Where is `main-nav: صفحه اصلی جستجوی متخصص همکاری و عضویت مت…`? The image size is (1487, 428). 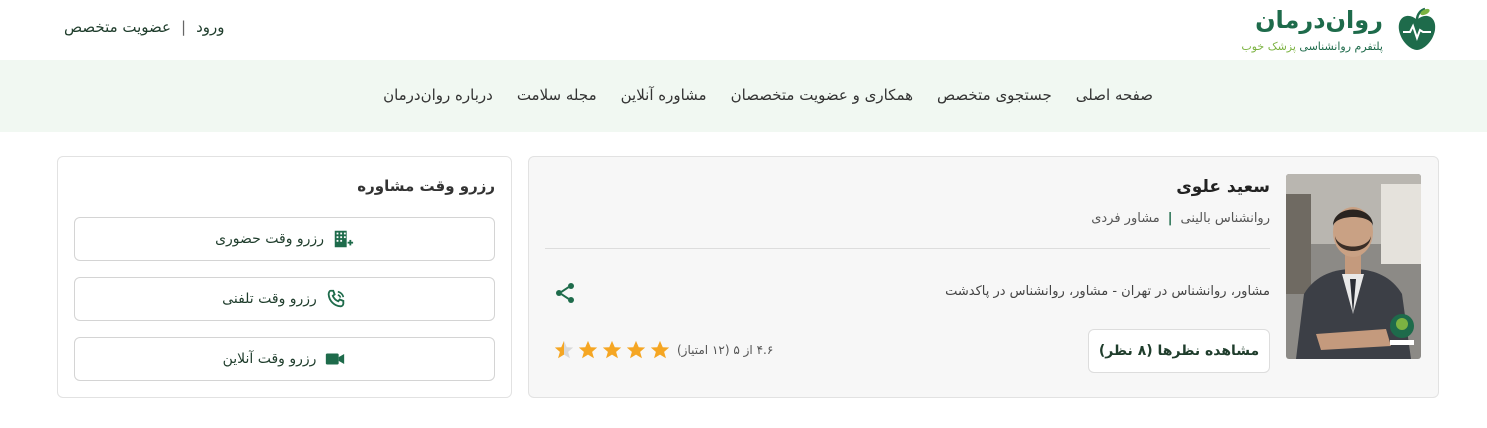 main-nav: صفحه اصلی جستجوی متخصص همکاری و عضویت مت… is located at coordinates (768, 95).